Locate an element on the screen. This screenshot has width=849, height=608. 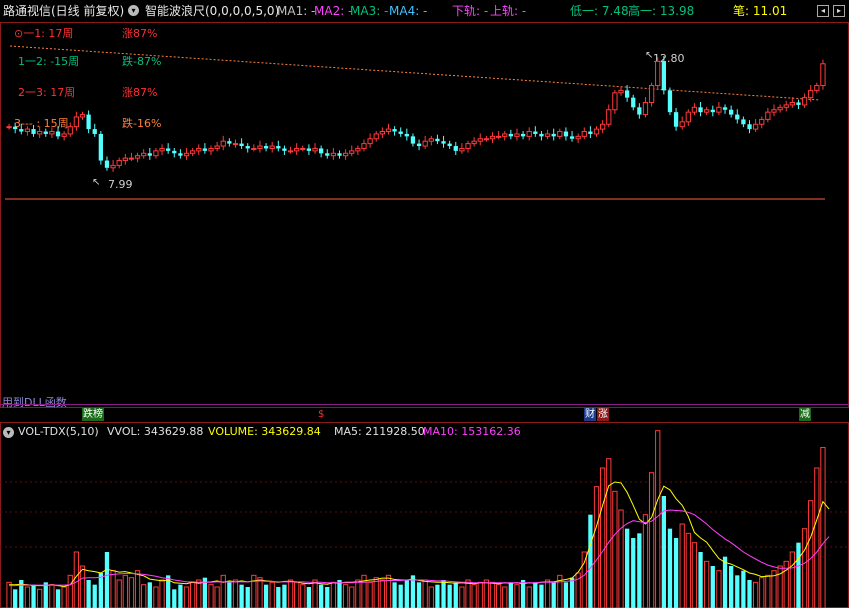
indicator-name: 智能波浪尺(0,0,0,0,5,0) is located at coordinates (212, 11).